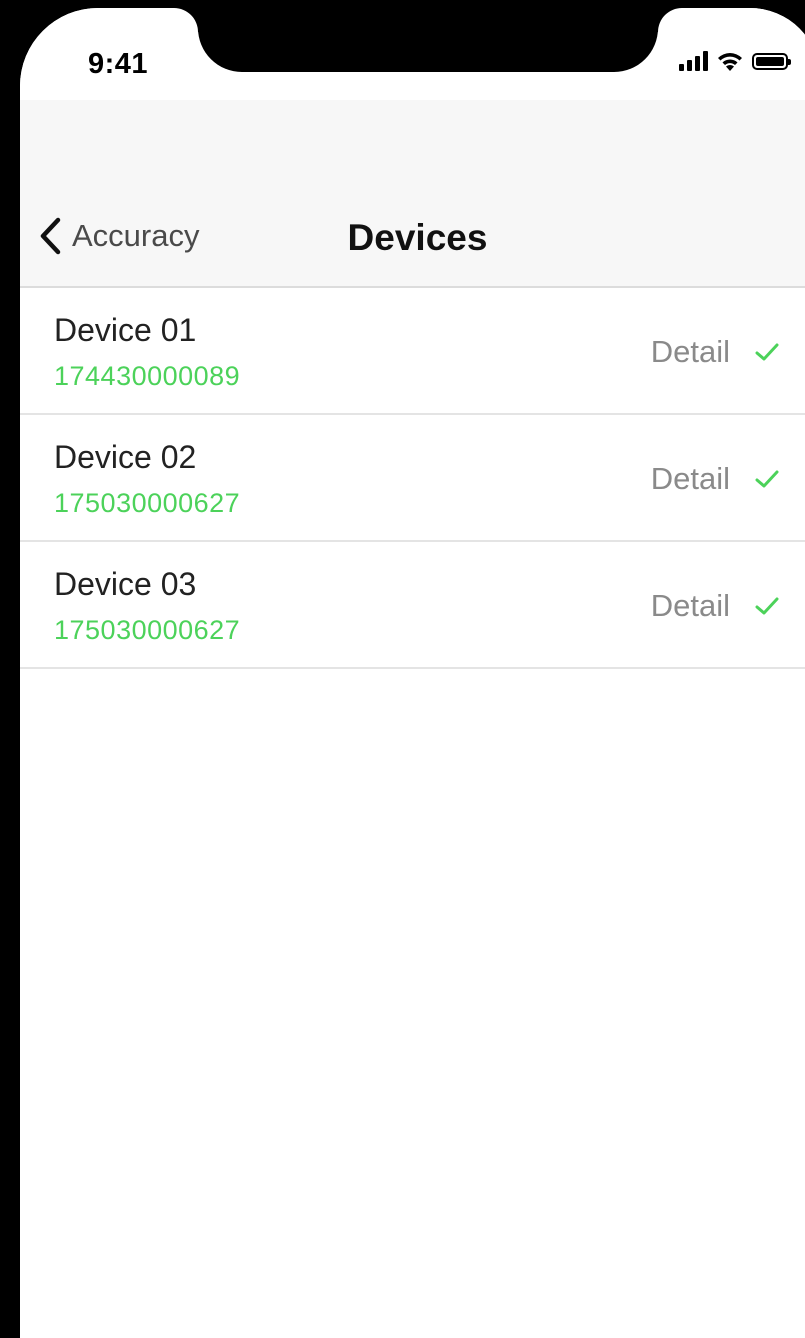 Image resolution: width=805 pixels, height=1338 pixels. I want to click on wifi-icon, so click(730, 62).